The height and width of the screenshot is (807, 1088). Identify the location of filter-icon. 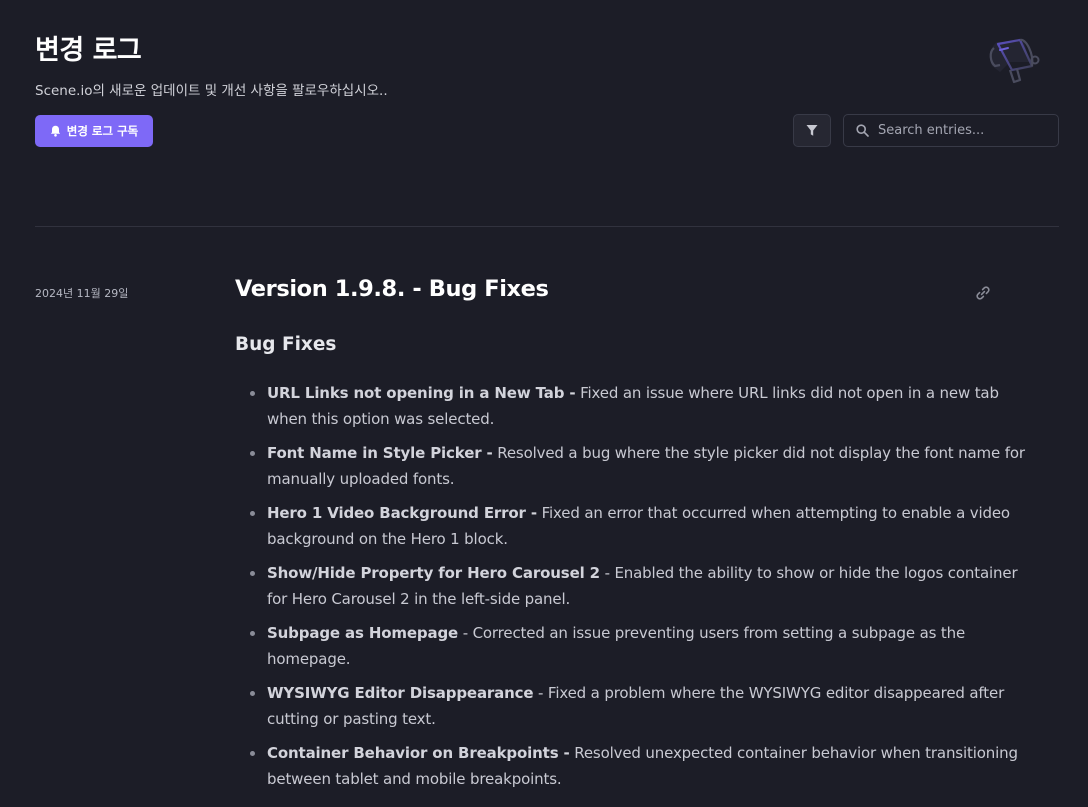
(812, 130).